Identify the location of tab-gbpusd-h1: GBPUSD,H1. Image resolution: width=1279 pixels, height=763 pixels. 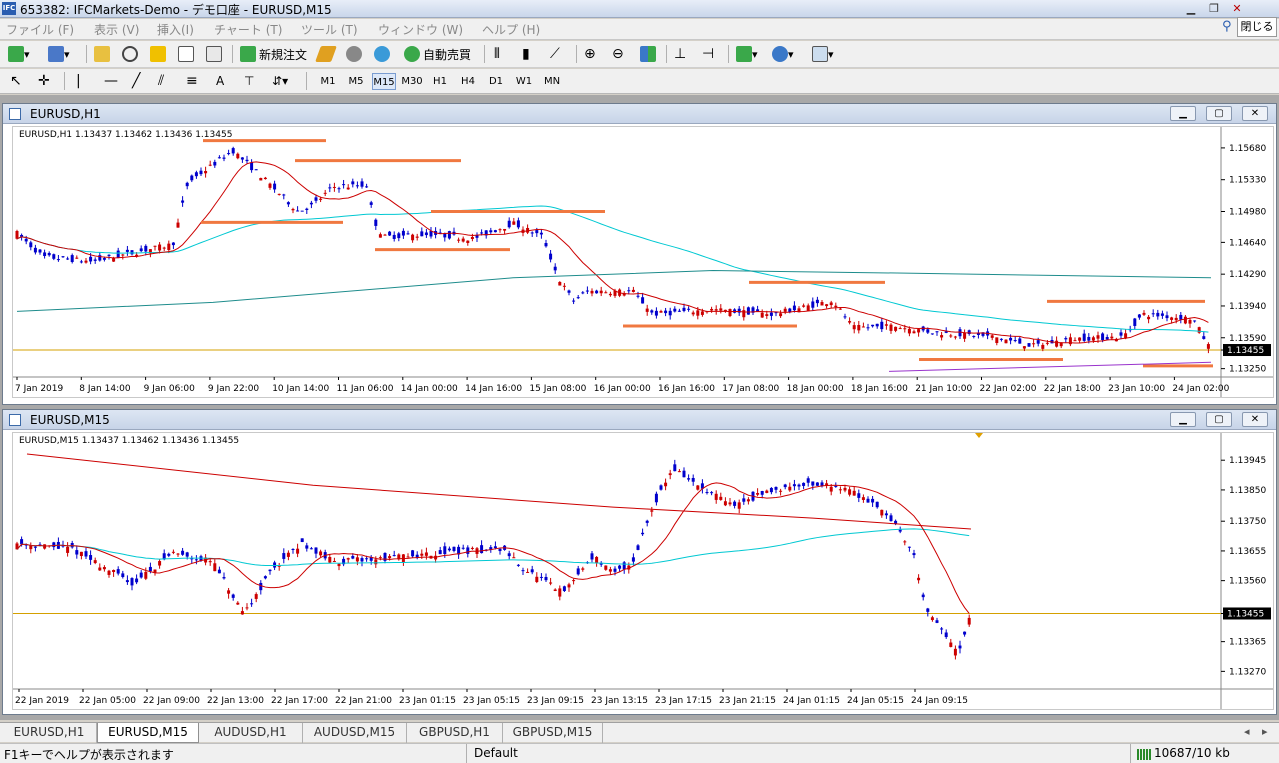
(455, 733).